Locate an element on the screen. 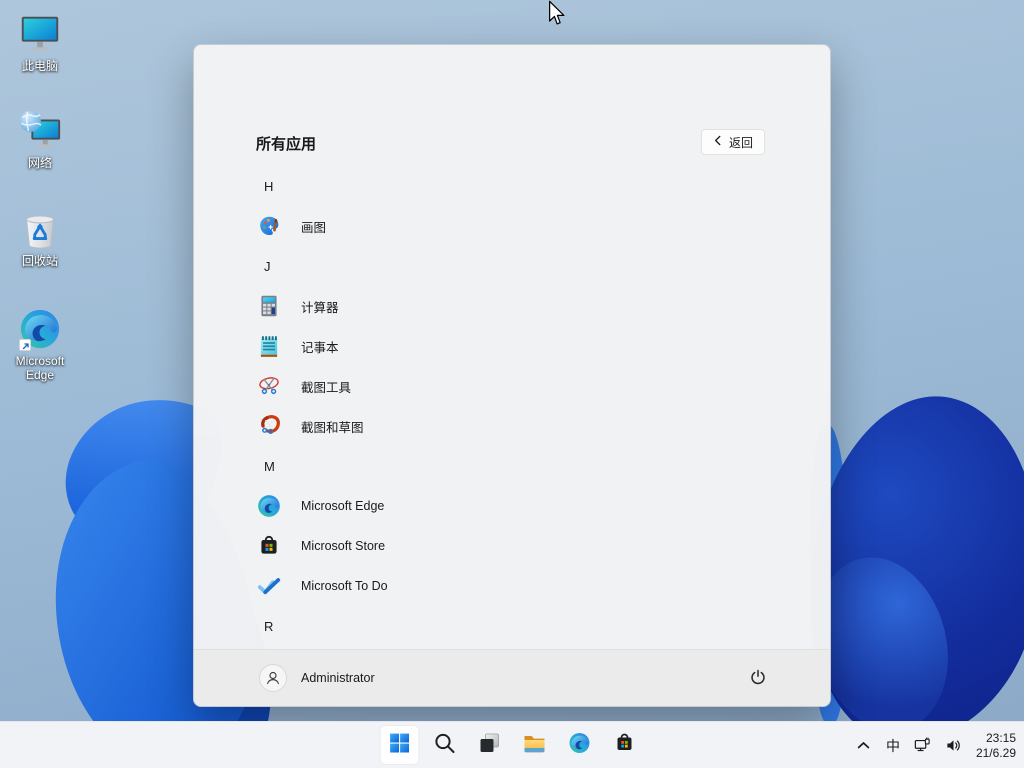 The width and height of the screenshot is (1024, 768). microsoft-edge-icon is located at coordinates (40, 329).